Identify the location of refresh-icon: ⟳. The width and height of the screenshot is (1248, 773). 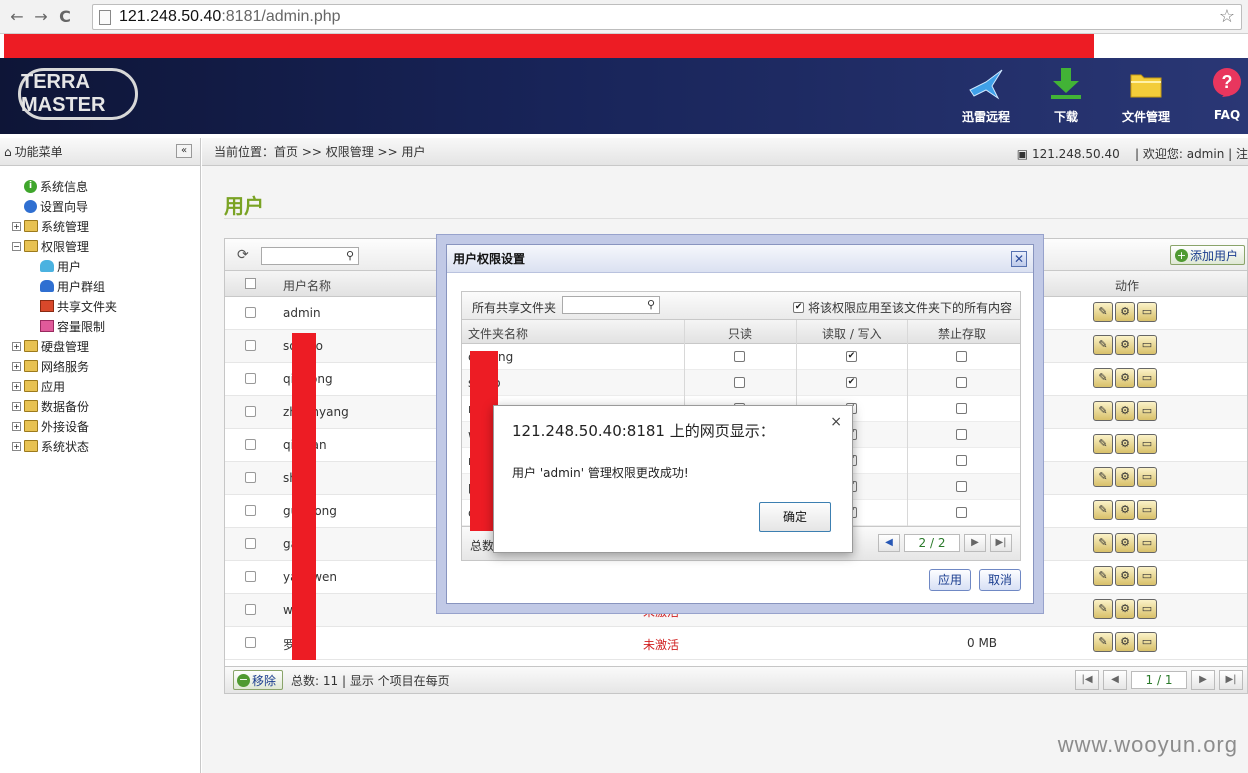
(243, 255).